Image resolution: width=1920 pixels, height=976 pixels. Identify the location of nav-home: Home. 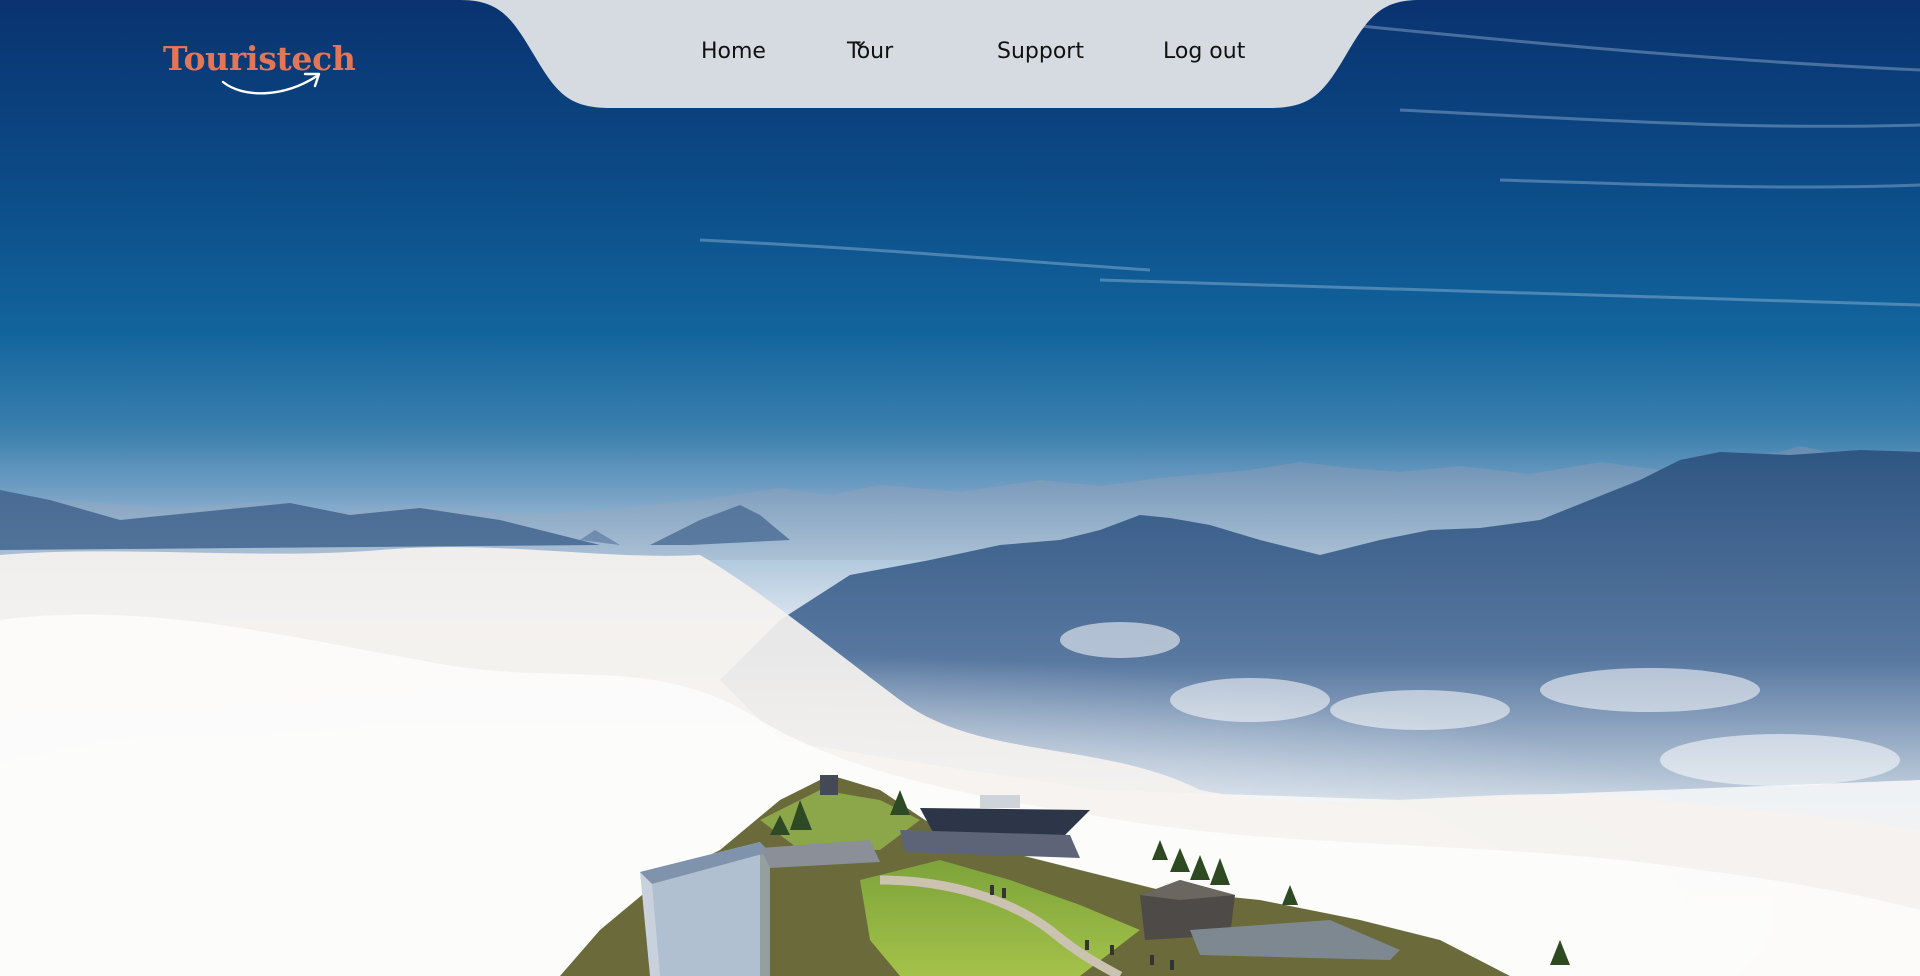
(733, 51).